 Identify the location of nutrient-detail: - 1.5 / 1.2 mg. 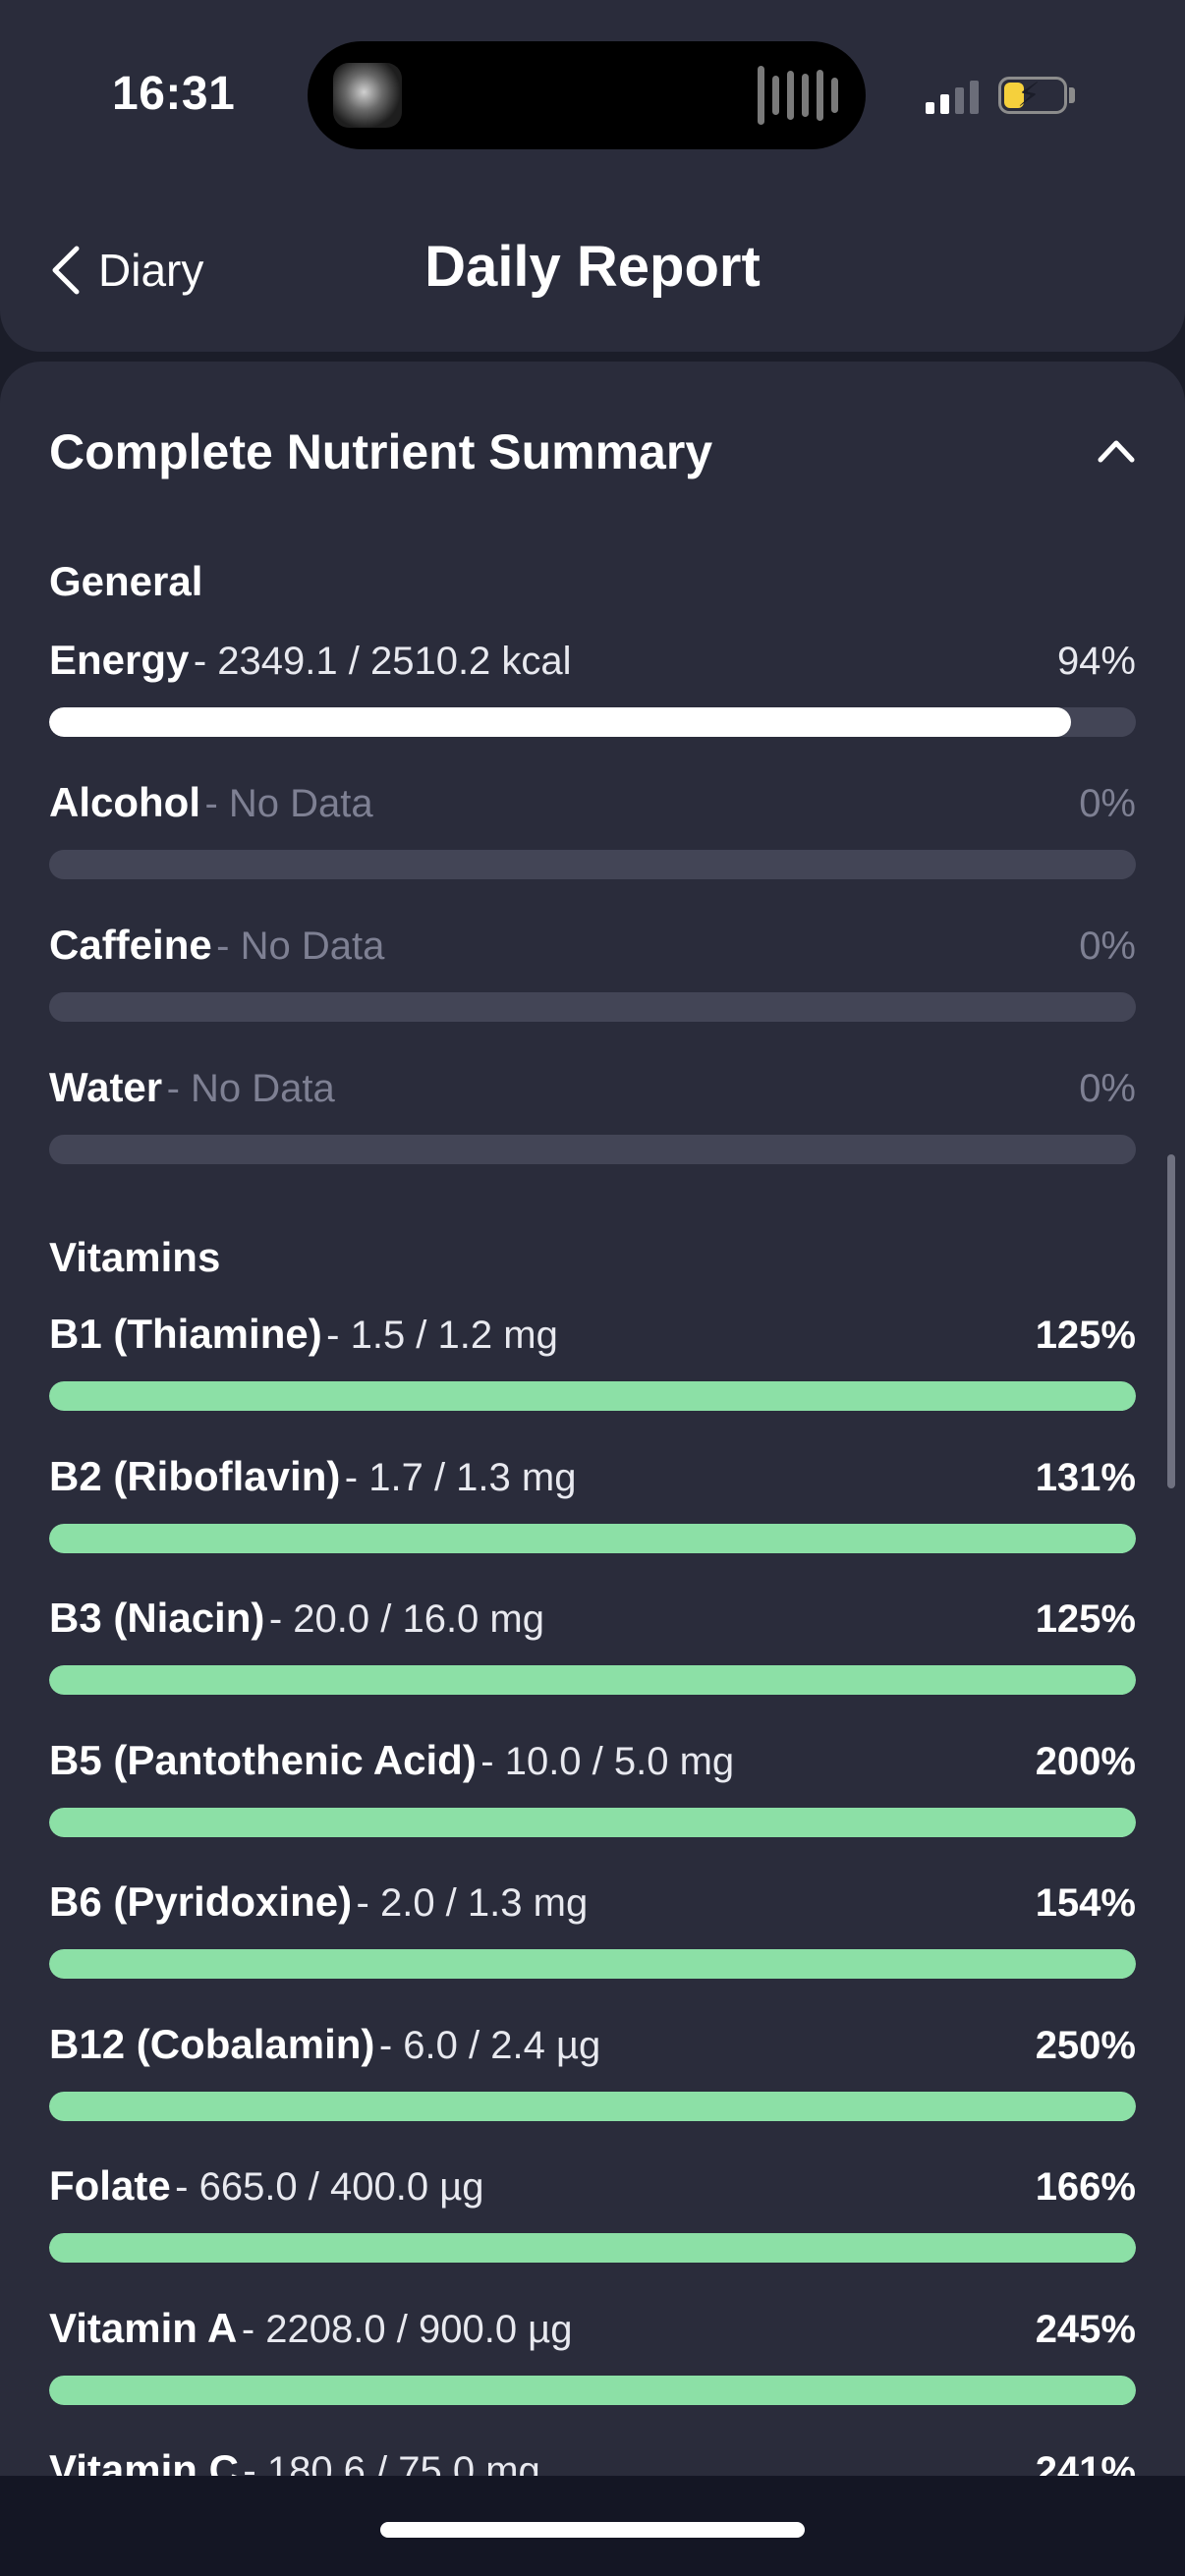
(442, 1335).